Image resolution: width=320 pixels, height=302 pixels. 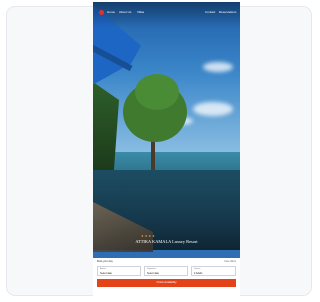 What do you see at coordinates (103, 269) in the screenshot?
I see `arrival-field-label: Arrival` at bounding box center [103, 269].